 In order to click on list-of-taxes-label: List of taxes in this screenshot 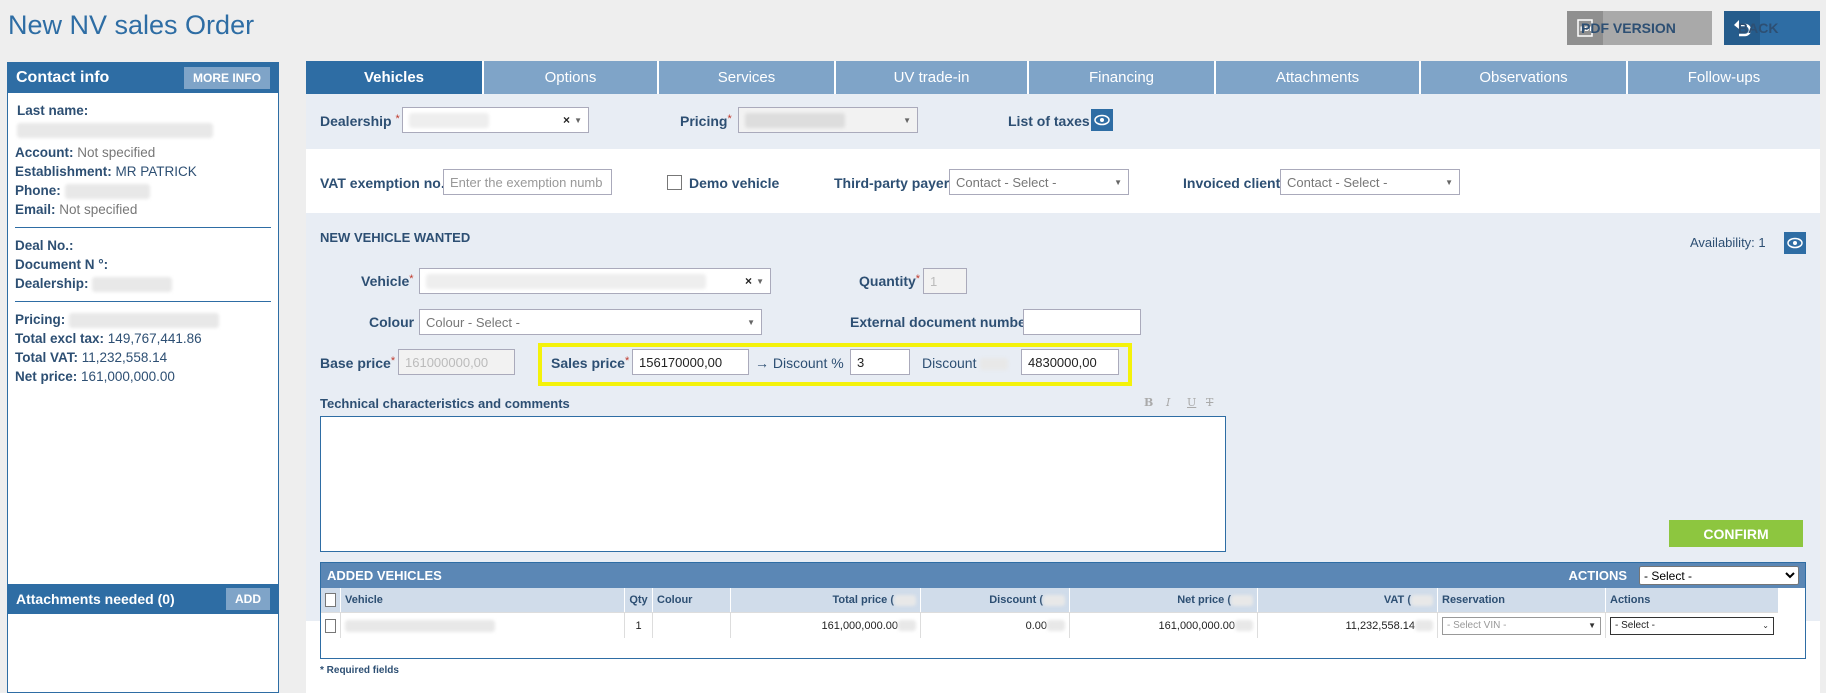, I will do `click(1049, 121)`.